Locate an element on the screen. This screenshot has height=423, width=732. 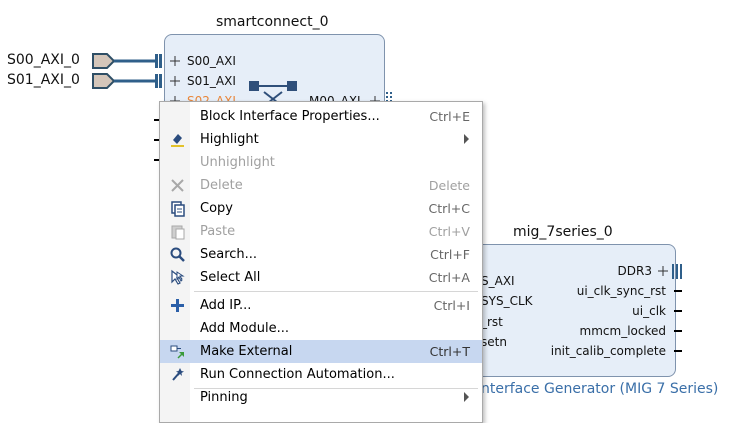
menu-item-make-external: Make External Ctrl+T is located at coordinates (321, 351).